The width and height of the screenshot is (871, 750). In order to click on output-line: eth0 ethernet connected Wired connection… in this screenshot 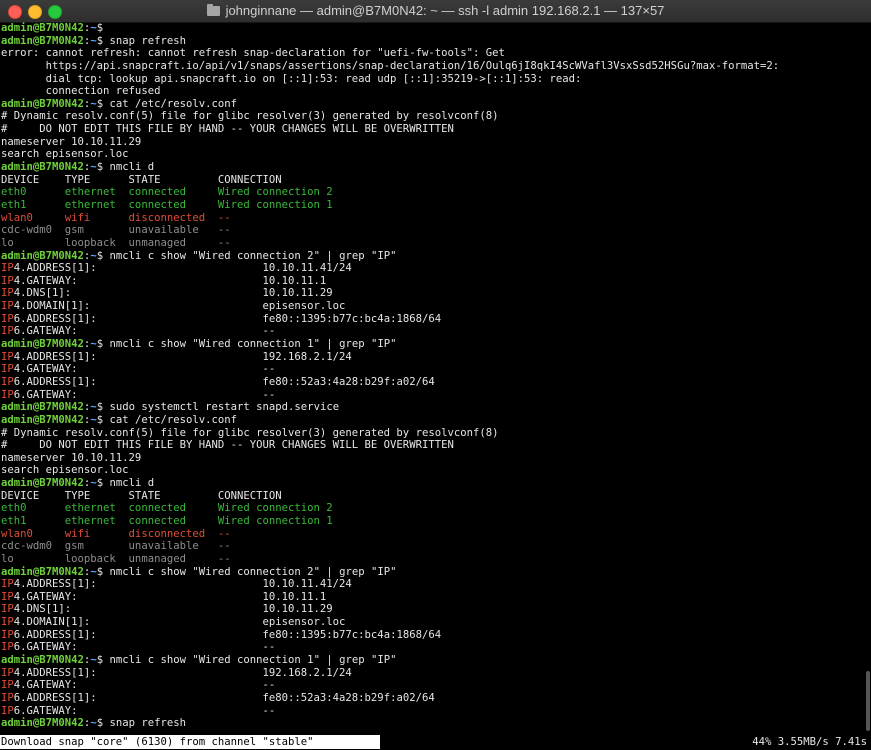, I will do `click(167, 508)`.